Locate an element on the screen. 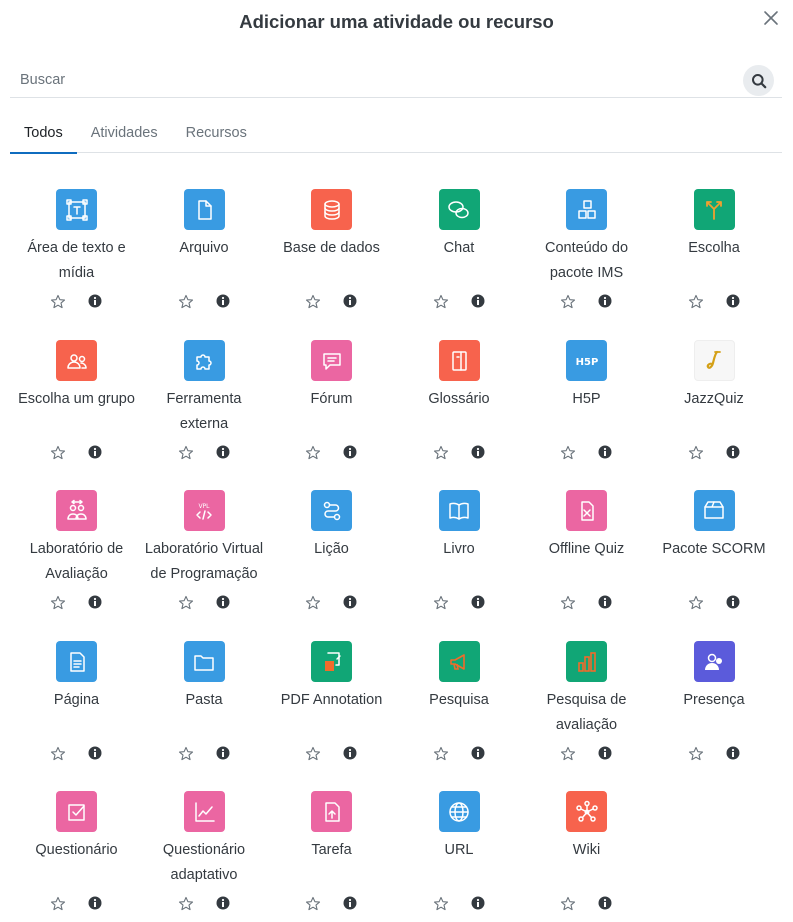 Image resolution: width=793 pixels, height=922 pixels. file-tile is located at coordinates (204, 209).